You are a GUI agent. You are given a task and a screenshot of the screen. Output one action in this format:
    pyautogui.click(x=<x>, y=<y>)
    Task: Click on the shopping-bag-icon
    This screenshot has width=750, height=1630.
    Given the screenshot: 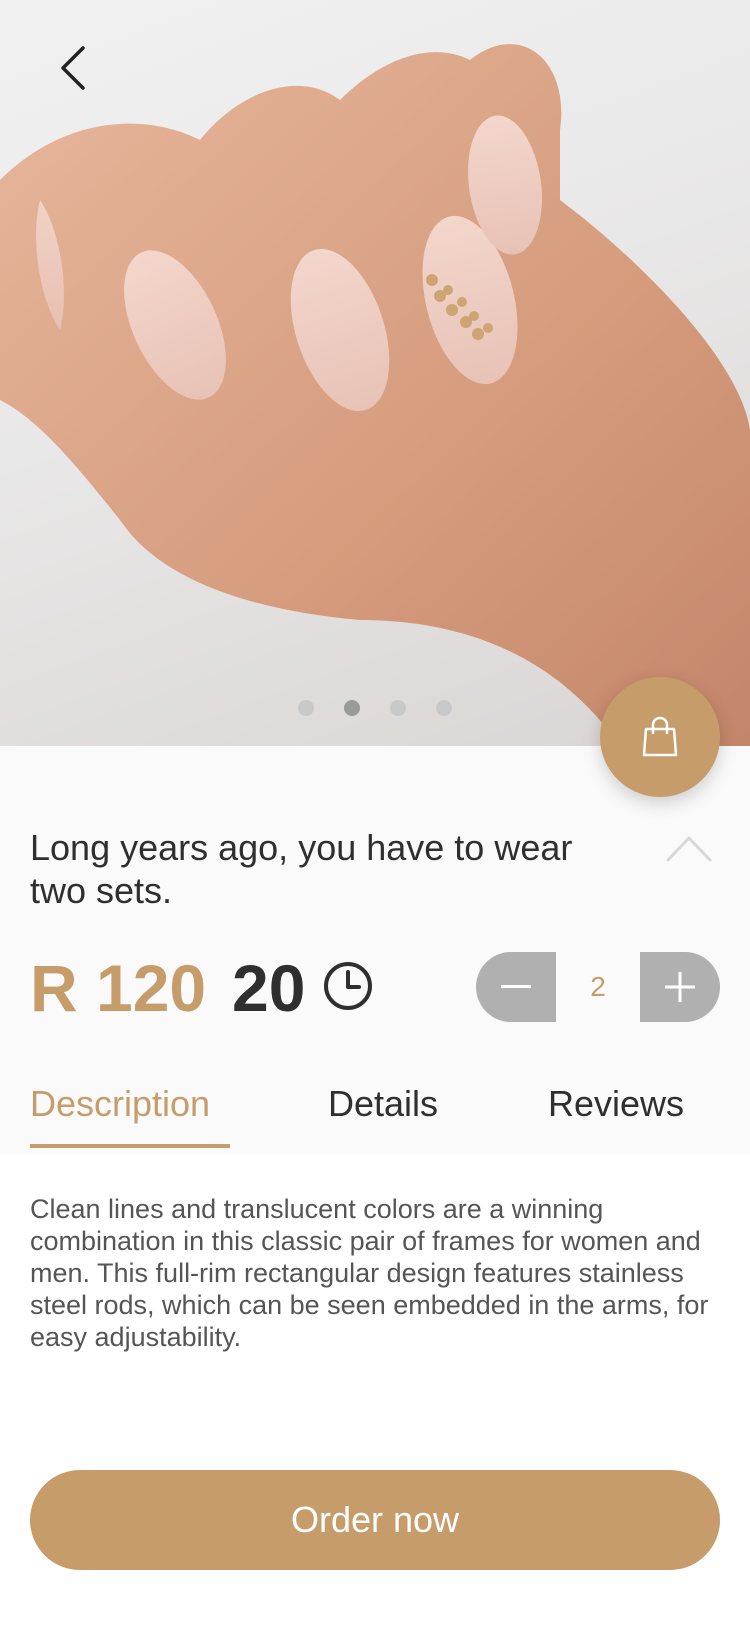 What is the action you would take?
    pyautogui.click(x=660, y=736)
    